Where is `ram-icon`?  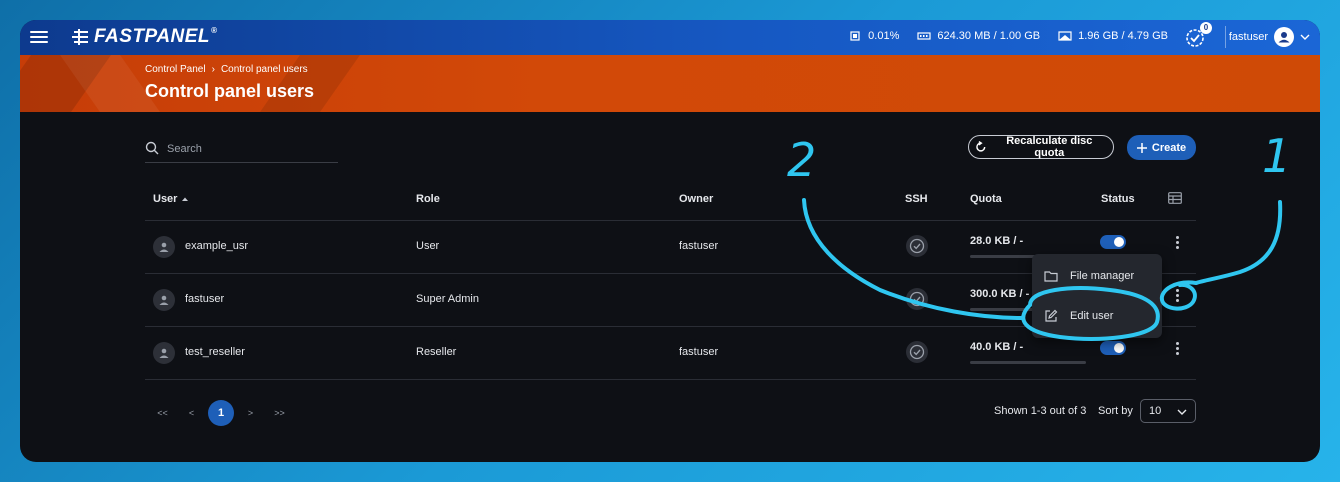
ram-icon is located at coordinates (924, 36).